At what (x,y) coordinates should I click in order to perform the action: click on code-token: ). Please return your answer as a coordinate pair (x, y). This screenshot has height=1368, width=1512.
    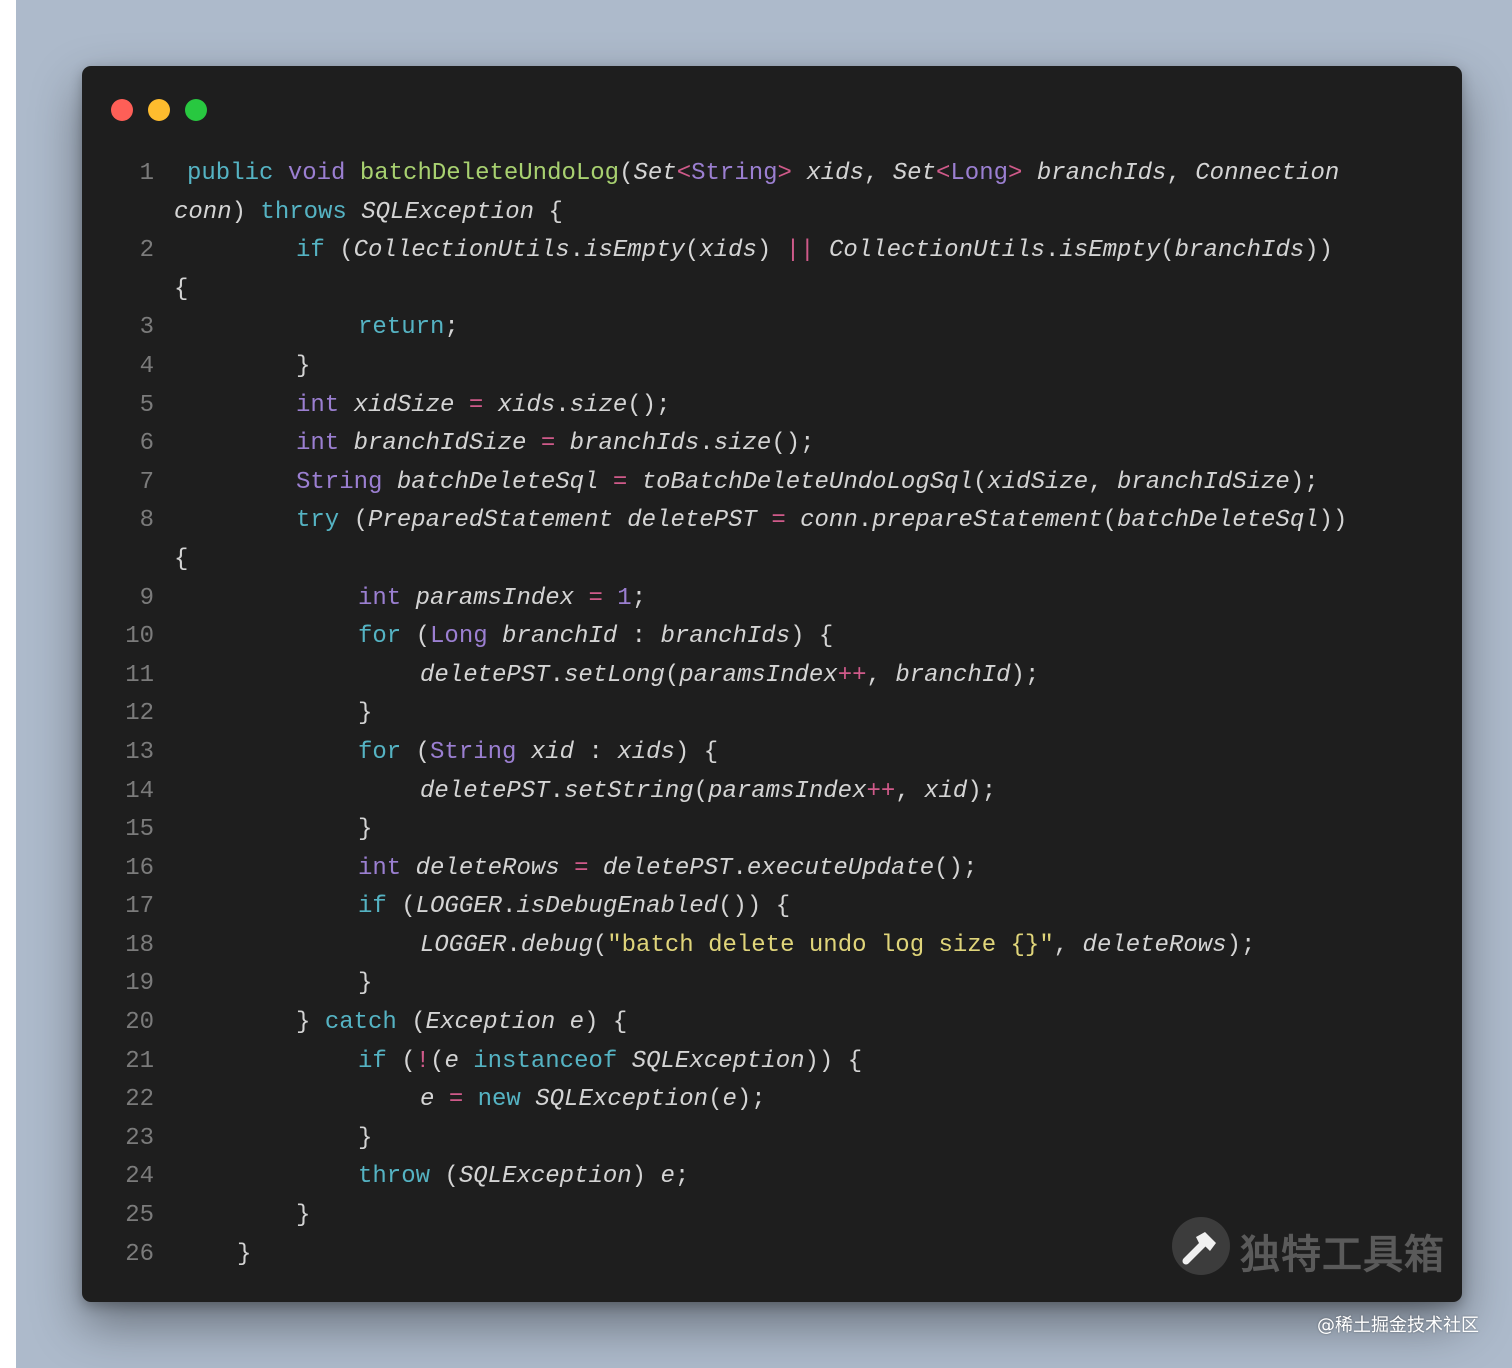
    Looking at the image, I should click on (771, 251).